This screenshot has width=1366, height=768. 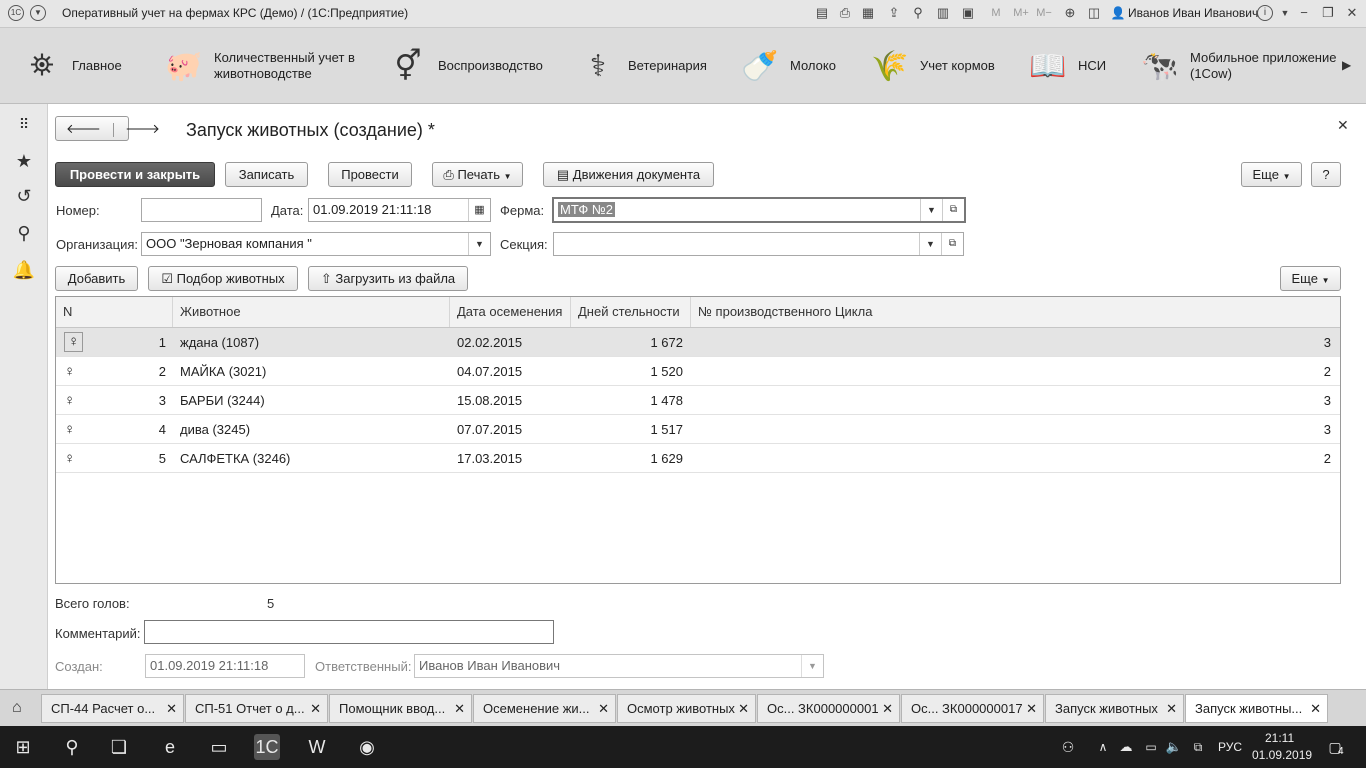 I want to click on zoom-icon: ⊕, so click(x=1070, y=13).